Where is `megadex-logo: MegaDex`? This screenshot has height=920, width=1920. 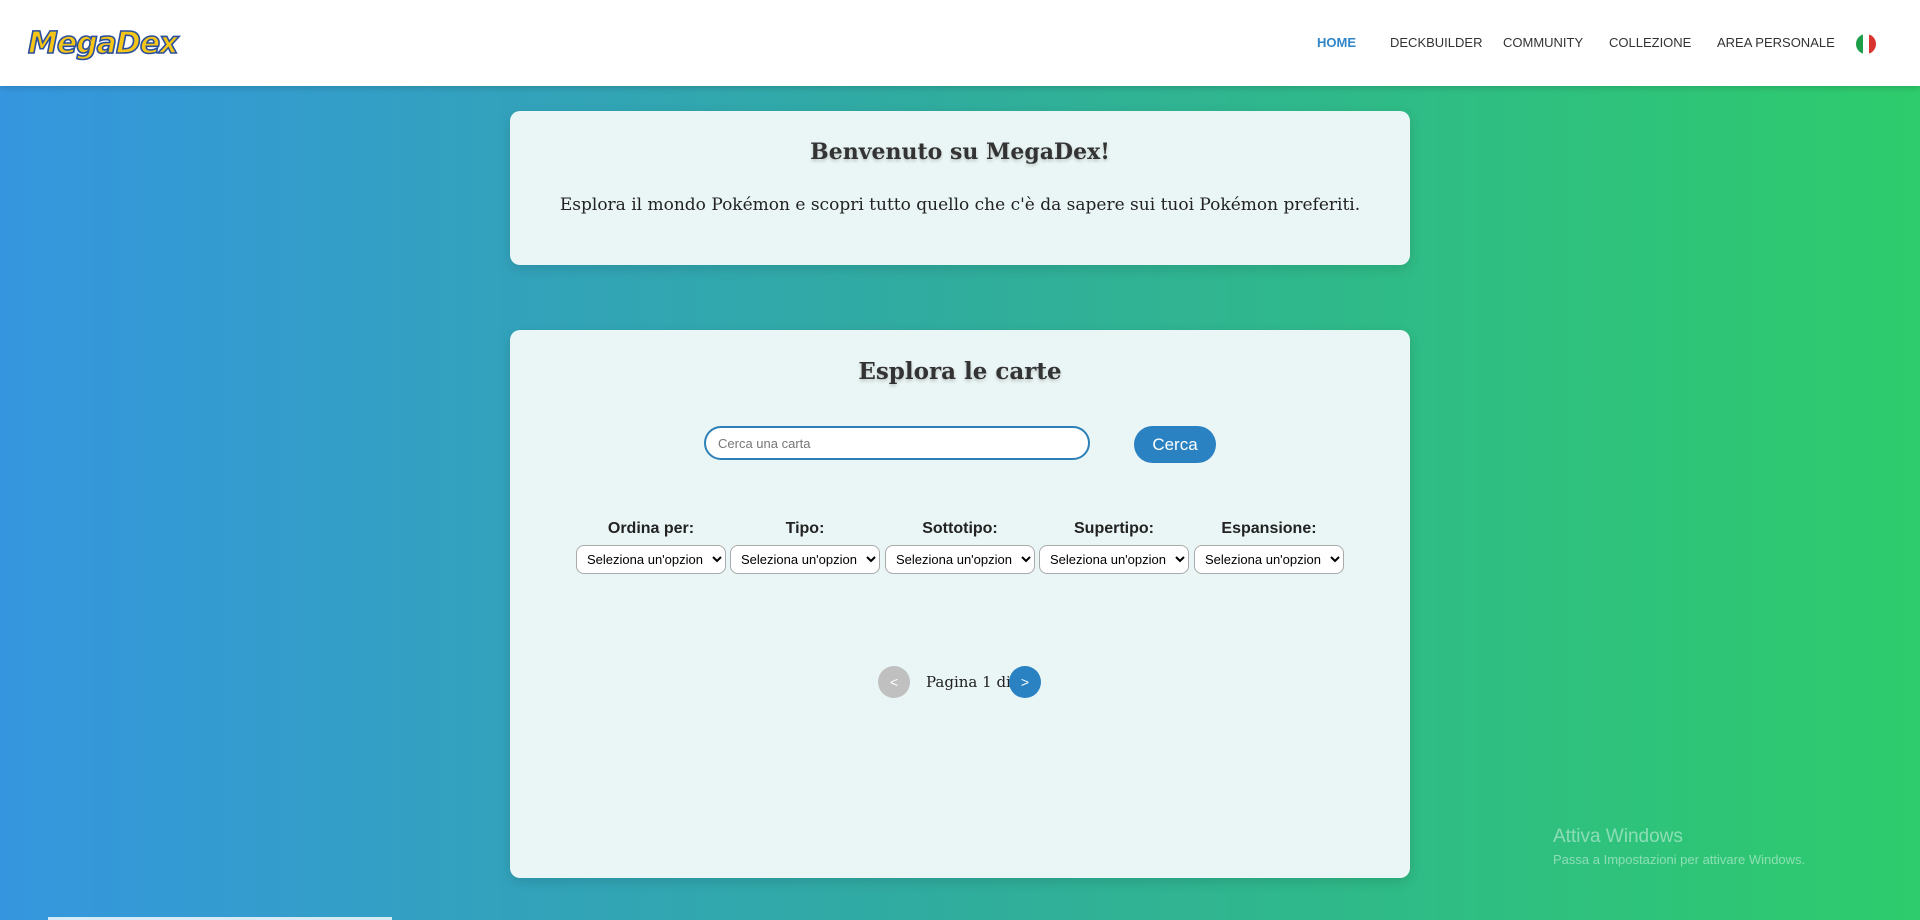
megadex-logo: MegaDex is located at coordinates (103, 47).